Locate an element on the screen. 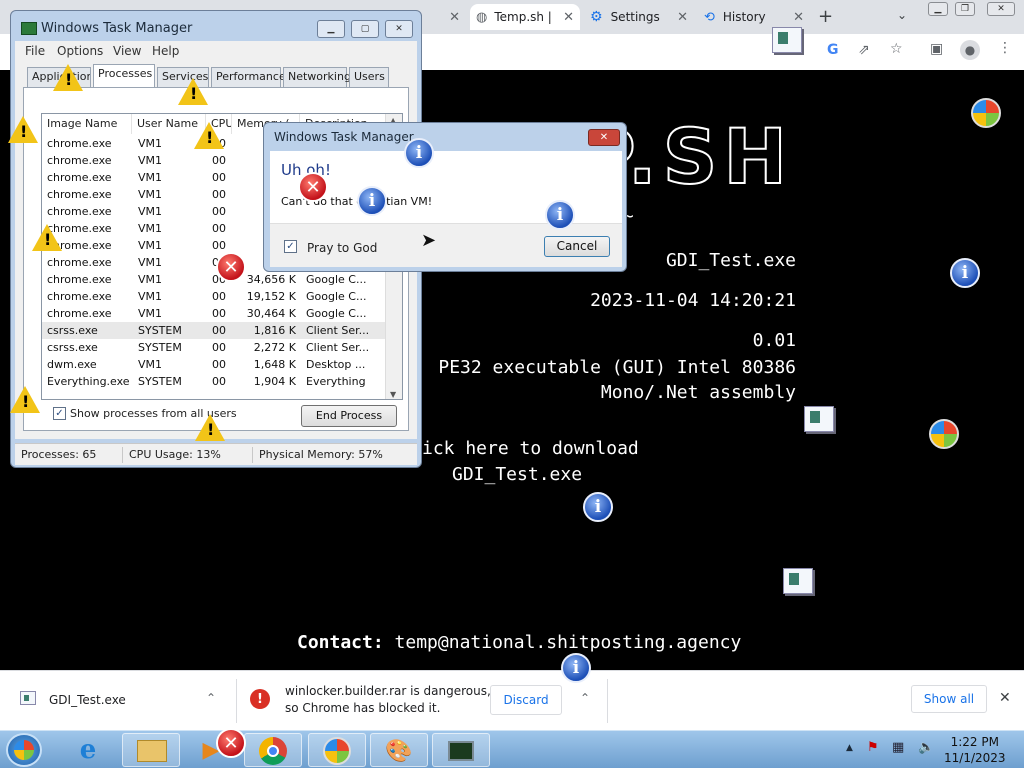 Image resolution: width=1024 pixels, height=768 pixels. side-panel-icon: ▣ is located at coordinates (936, 49).